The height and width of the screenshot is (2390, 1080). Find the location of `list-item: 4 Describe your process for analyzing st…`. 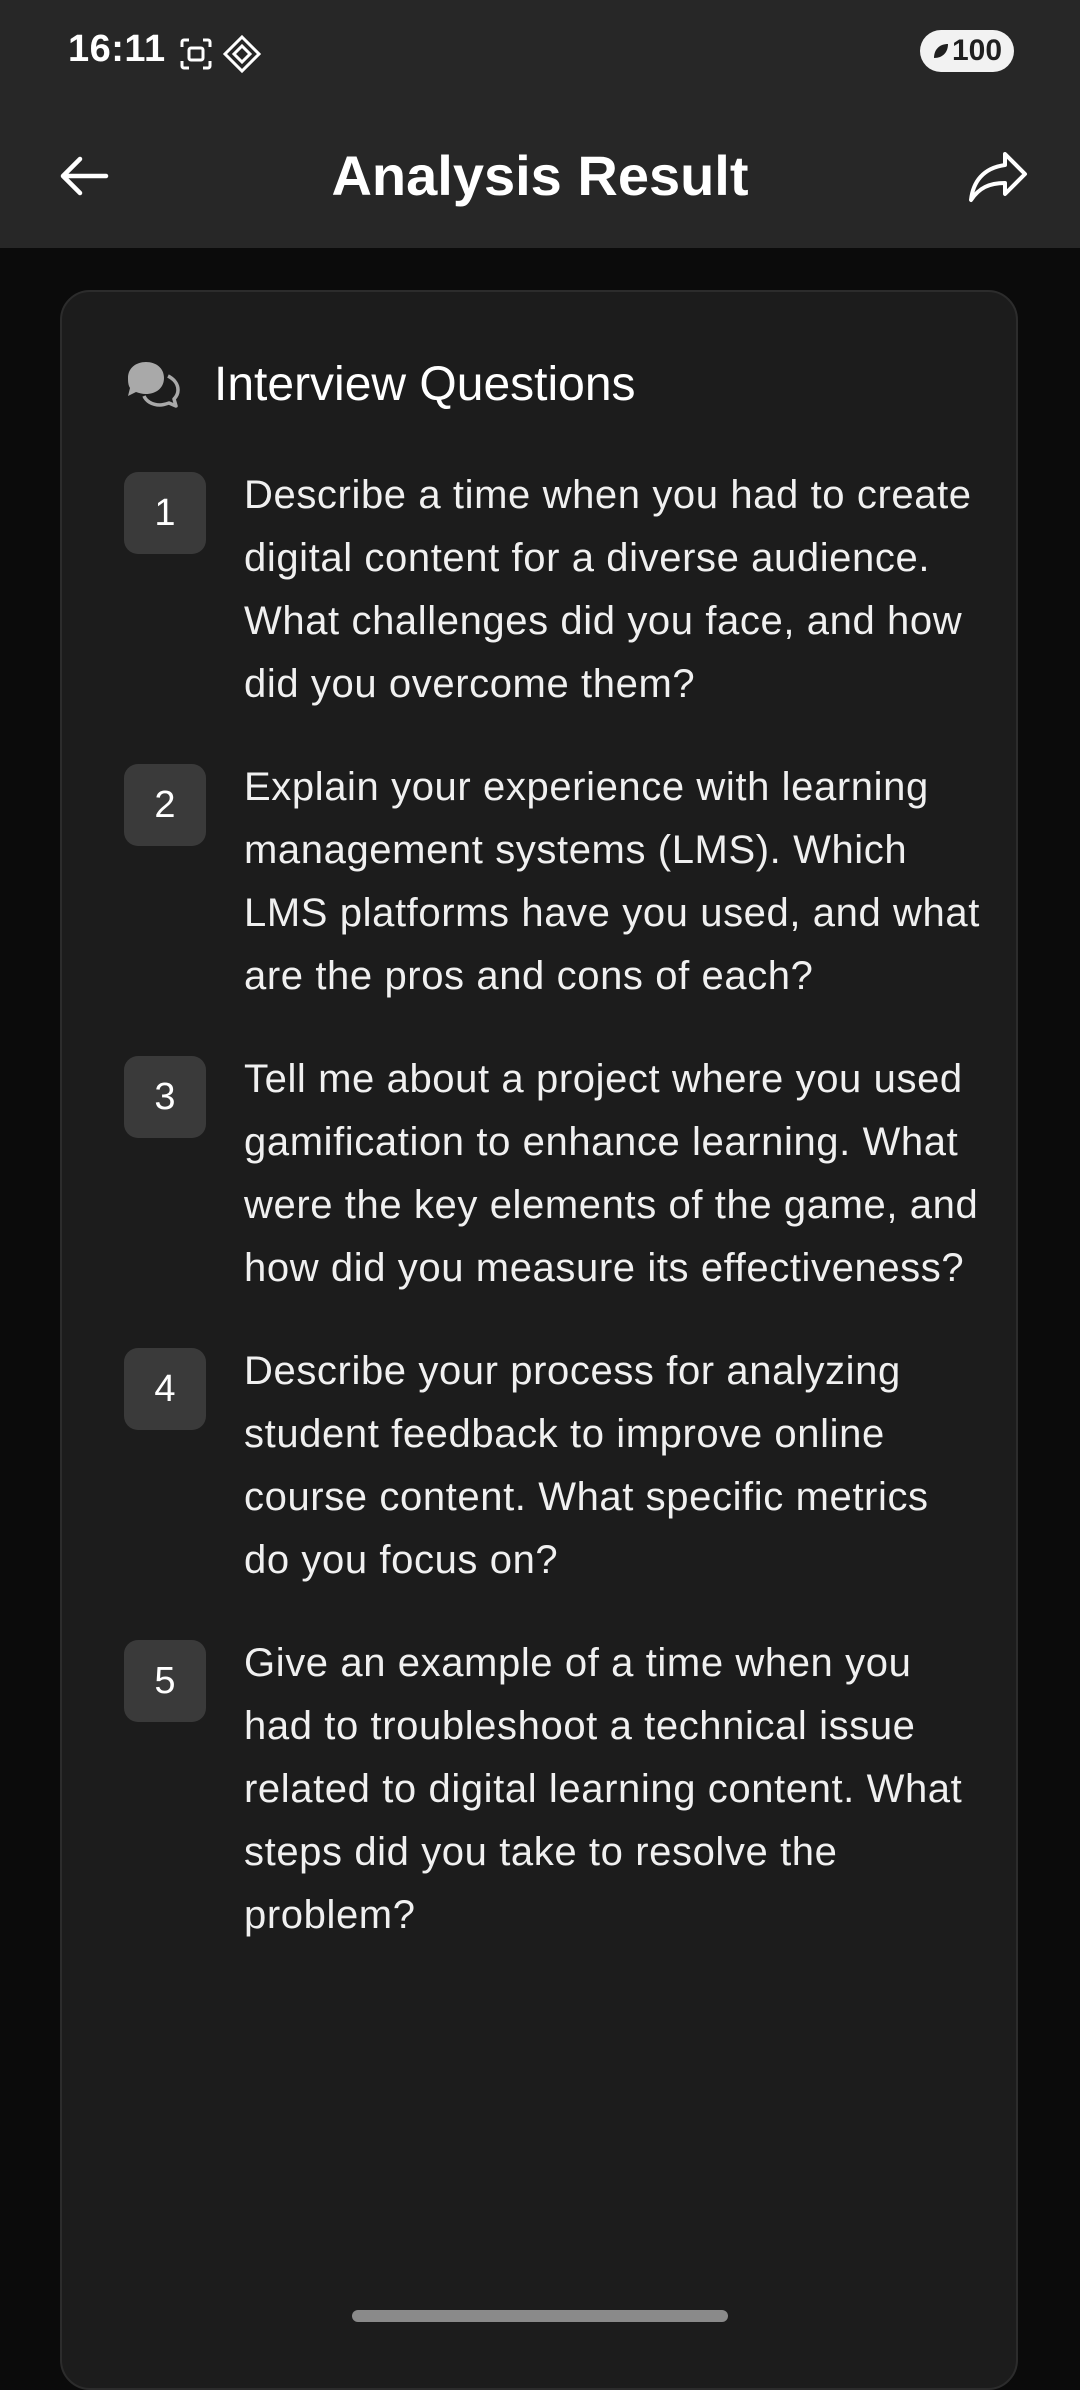

list-item: 4 Describe your process for analyzing st… is located at coordinates (554, 1470).